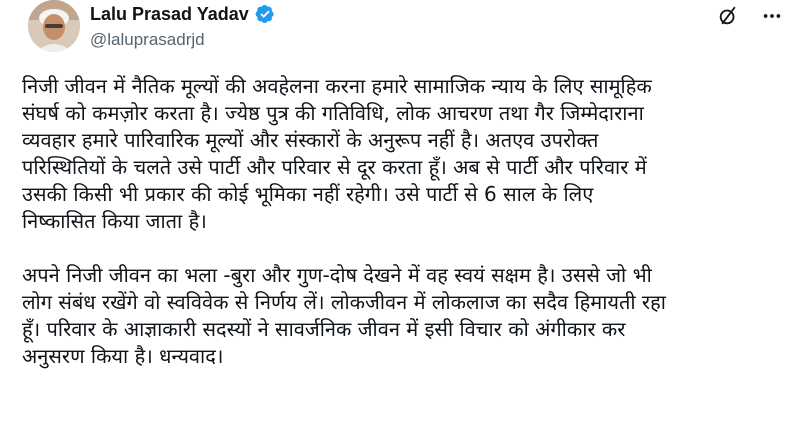  I want to click on avatar, so click(54, 26).